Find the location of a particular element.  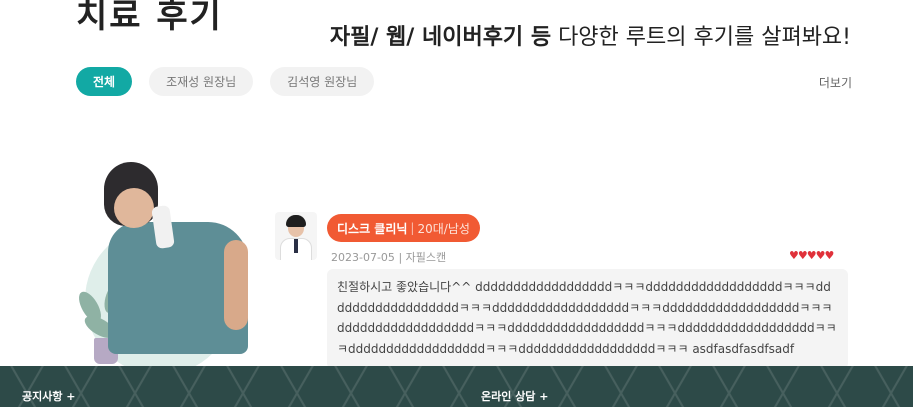

doctor-avatar is located at coordinates (296, 236).